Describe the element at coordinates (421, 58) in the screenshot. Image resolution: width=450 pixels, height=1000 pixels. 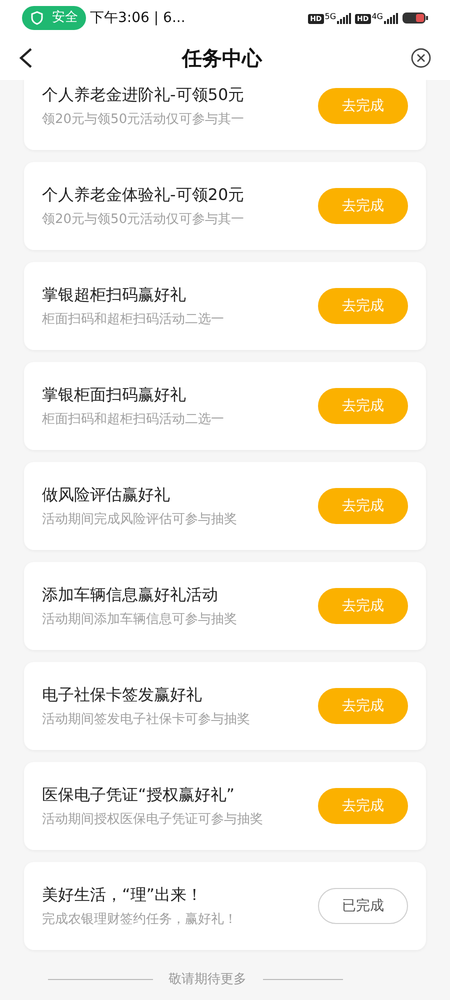
I see `close-icon` at that location.